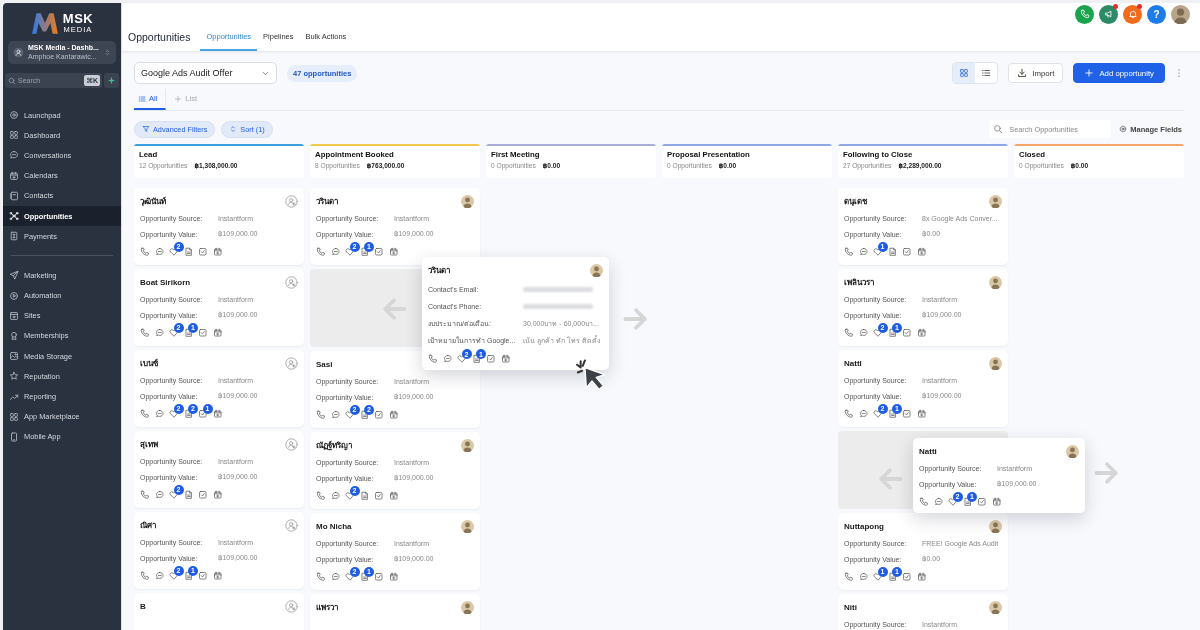 This screenshot has height=630, width=1200. I want to click on opportunity-card: แพรวา, so click(395, 612).